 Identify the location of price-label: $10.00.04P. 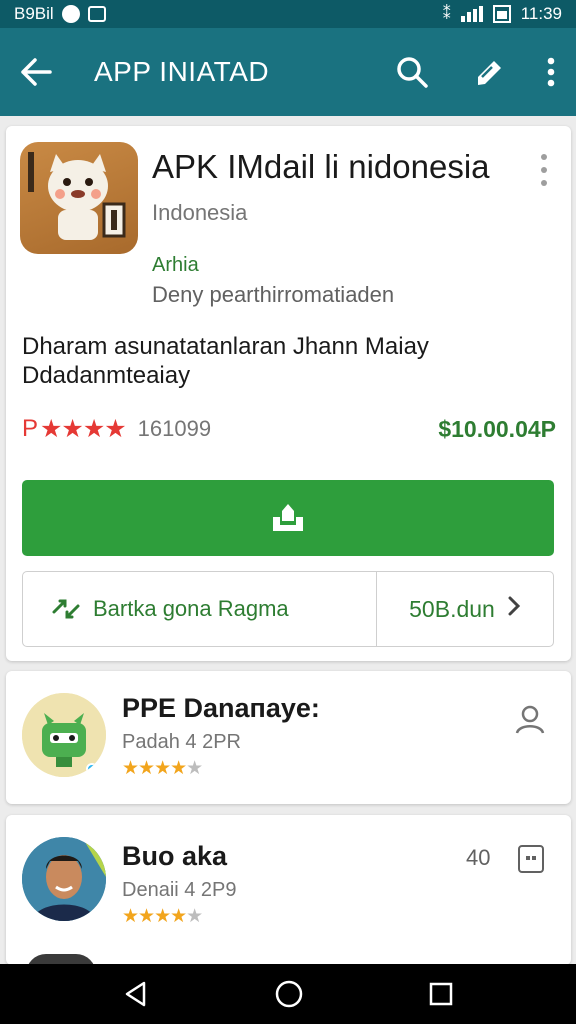
(497, 428).